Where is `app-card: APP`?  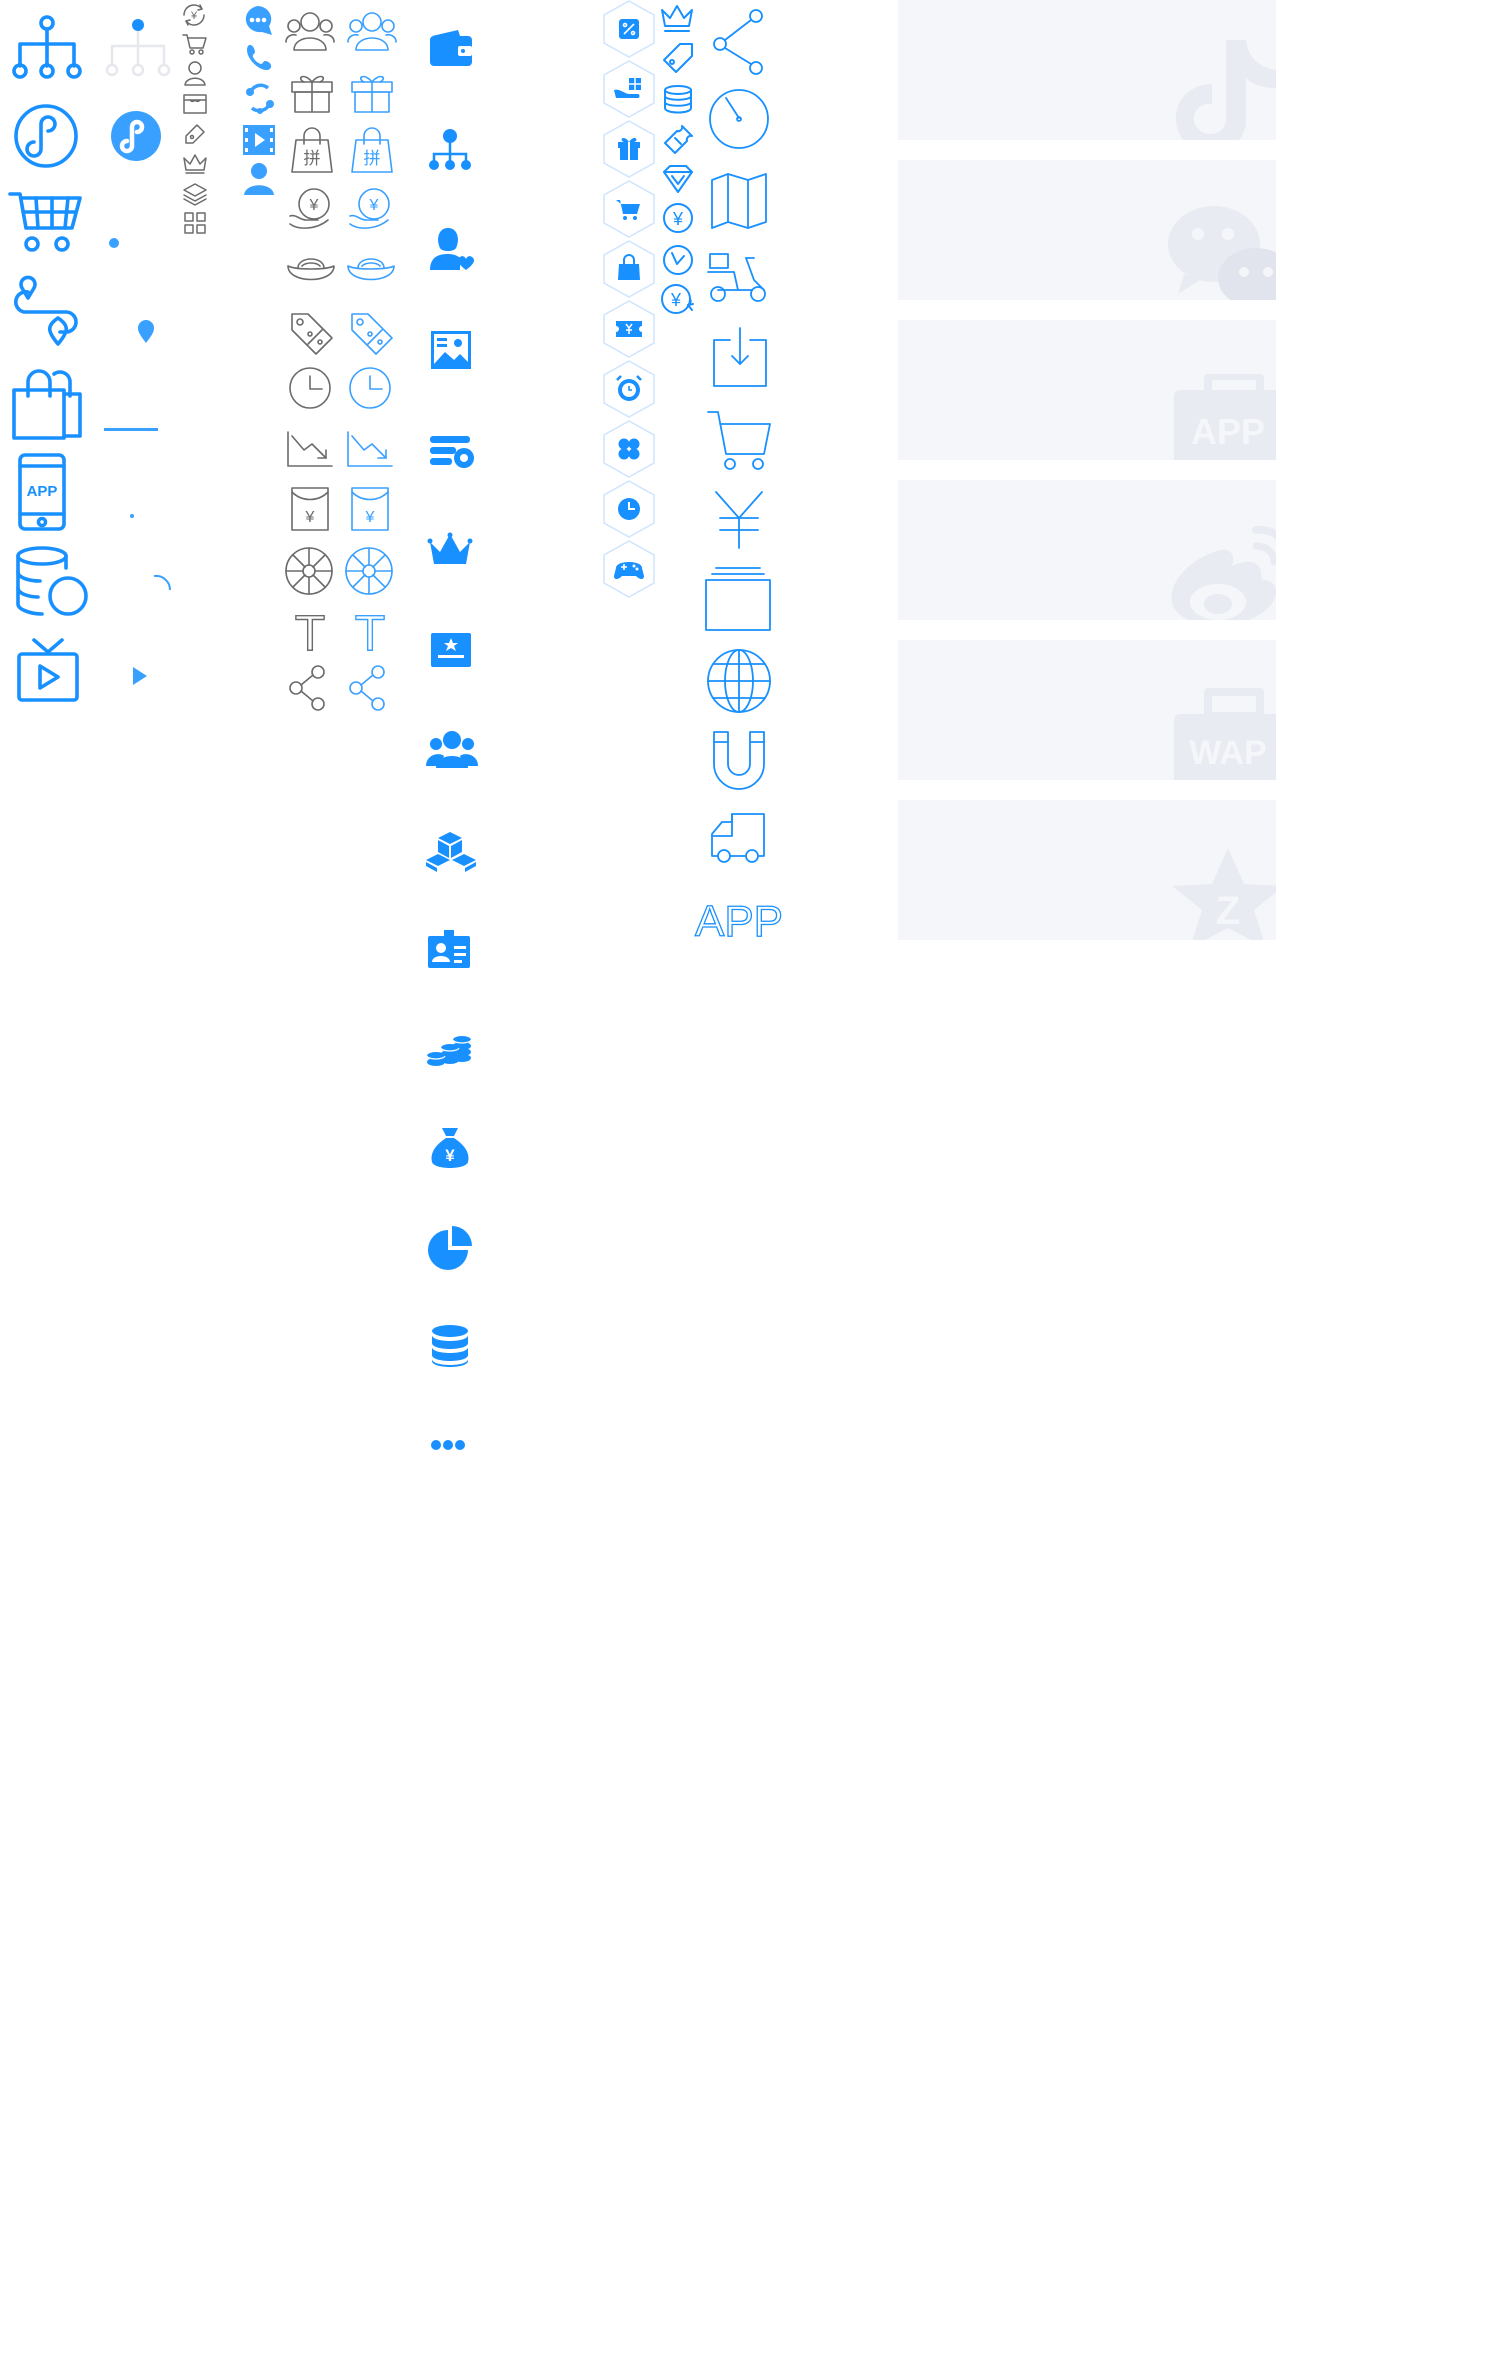 app-card: APP is located at coordinates (1087, 390).